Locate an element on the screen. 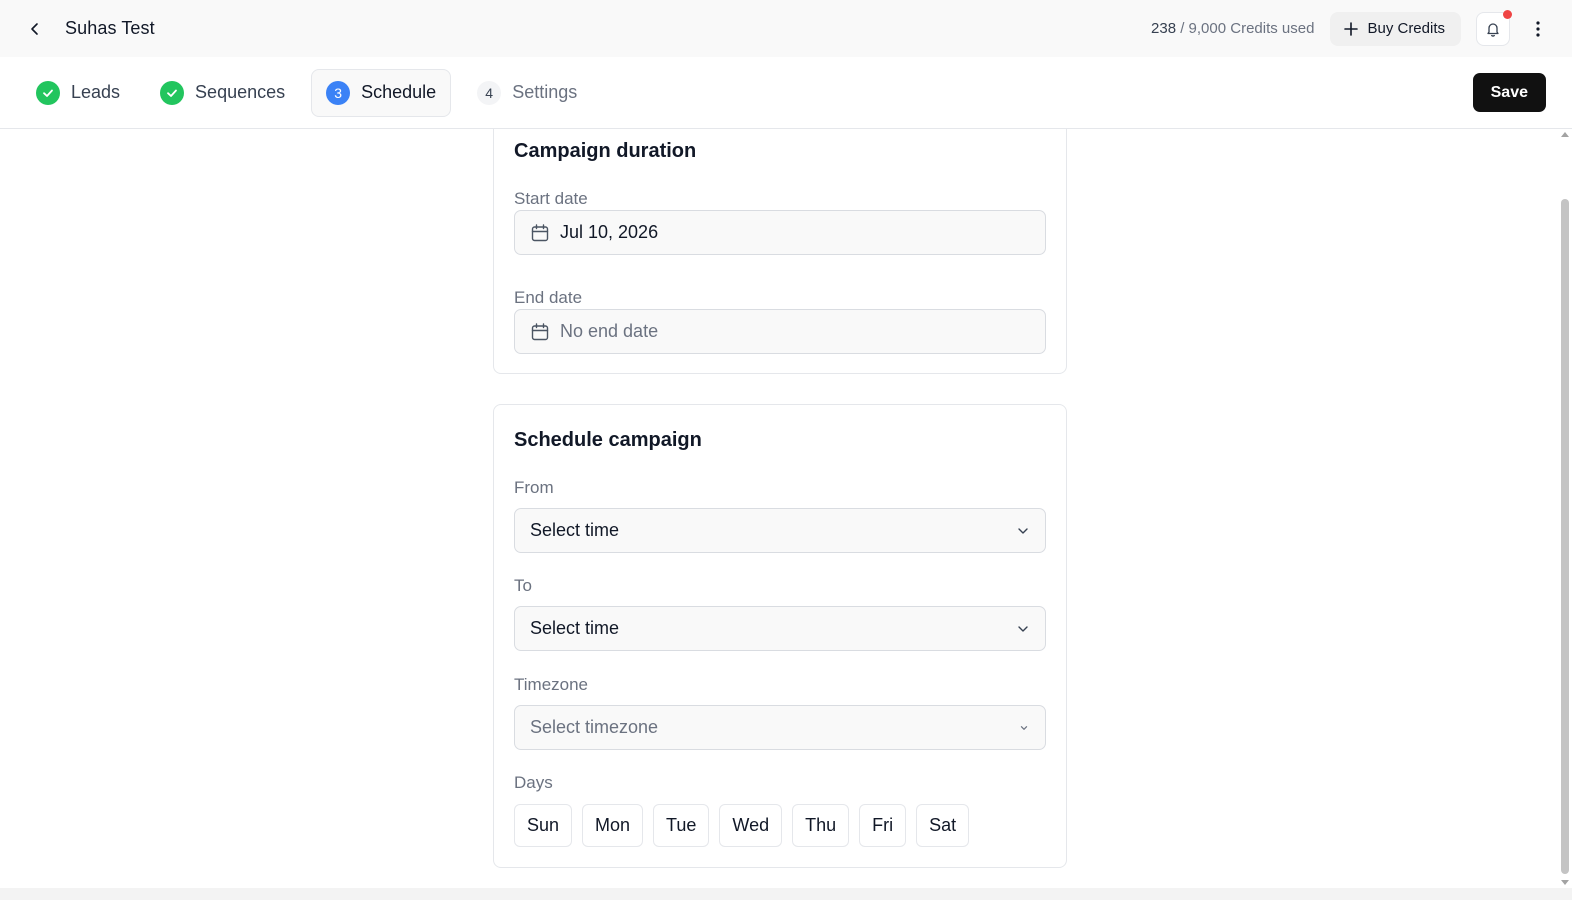 The image size is (1572, 900). step-number-badge: 3 is located at coordinates (338, 92).